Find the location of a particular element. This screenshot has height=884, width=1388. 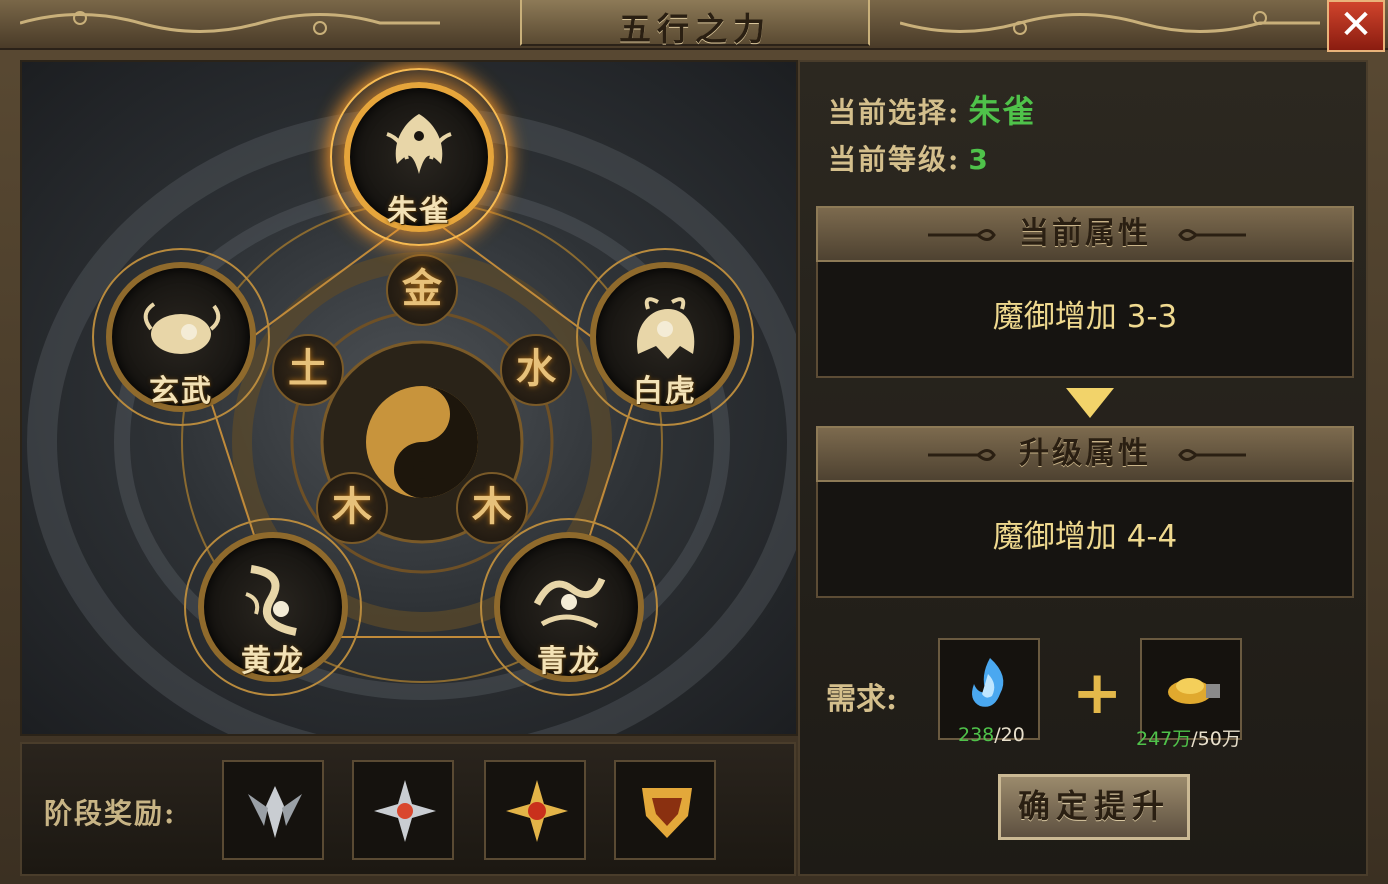

requirement-count-crystal: 238/20 is located at coordinates (991, 735).